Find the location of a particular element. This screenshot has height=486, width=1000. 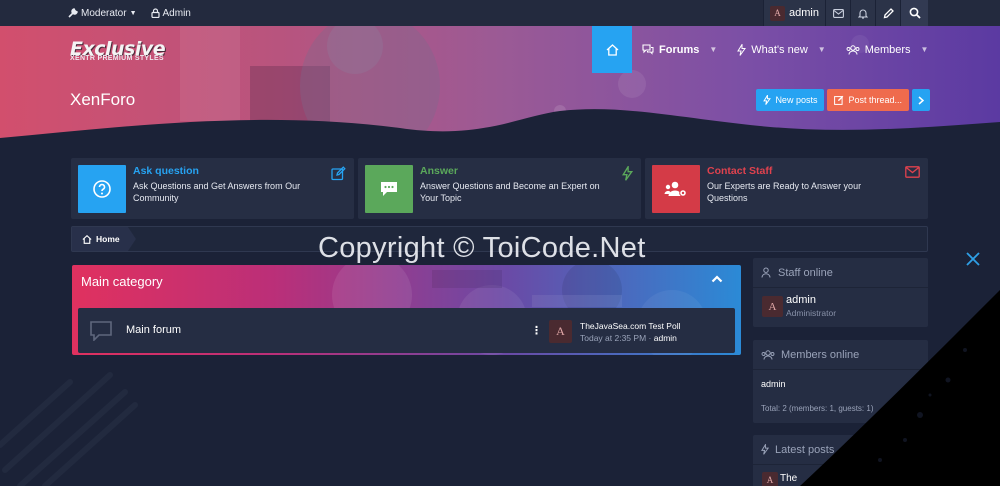

nav-members-tab: Members ▼ is located at coordinates (887, 49).